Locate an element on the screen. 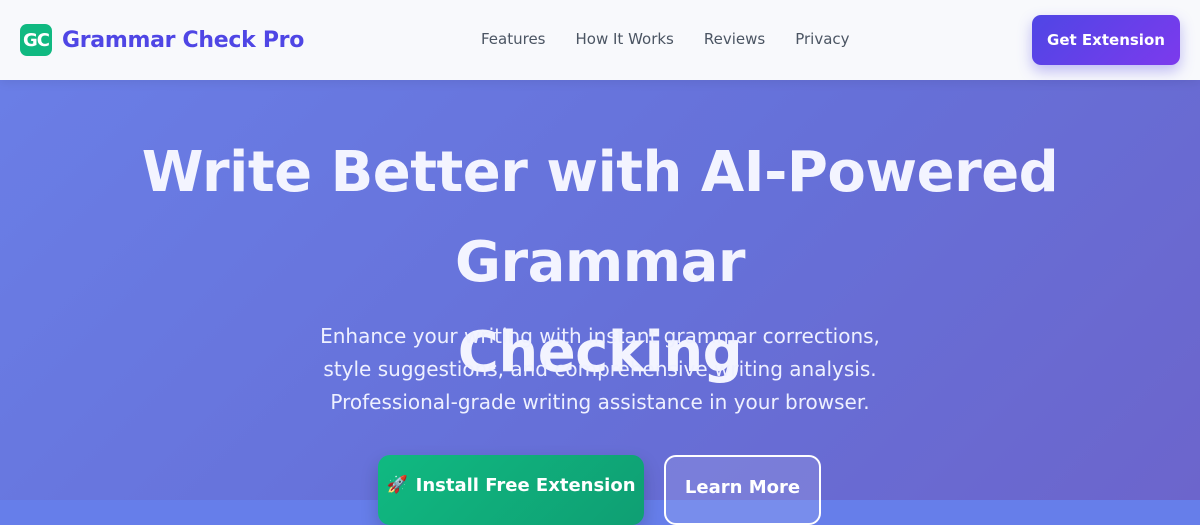 The width and height of the screenshot is (1200, 525). install-extension-button: 🚀 Install Free Extension is located at coordinates (511, 490).